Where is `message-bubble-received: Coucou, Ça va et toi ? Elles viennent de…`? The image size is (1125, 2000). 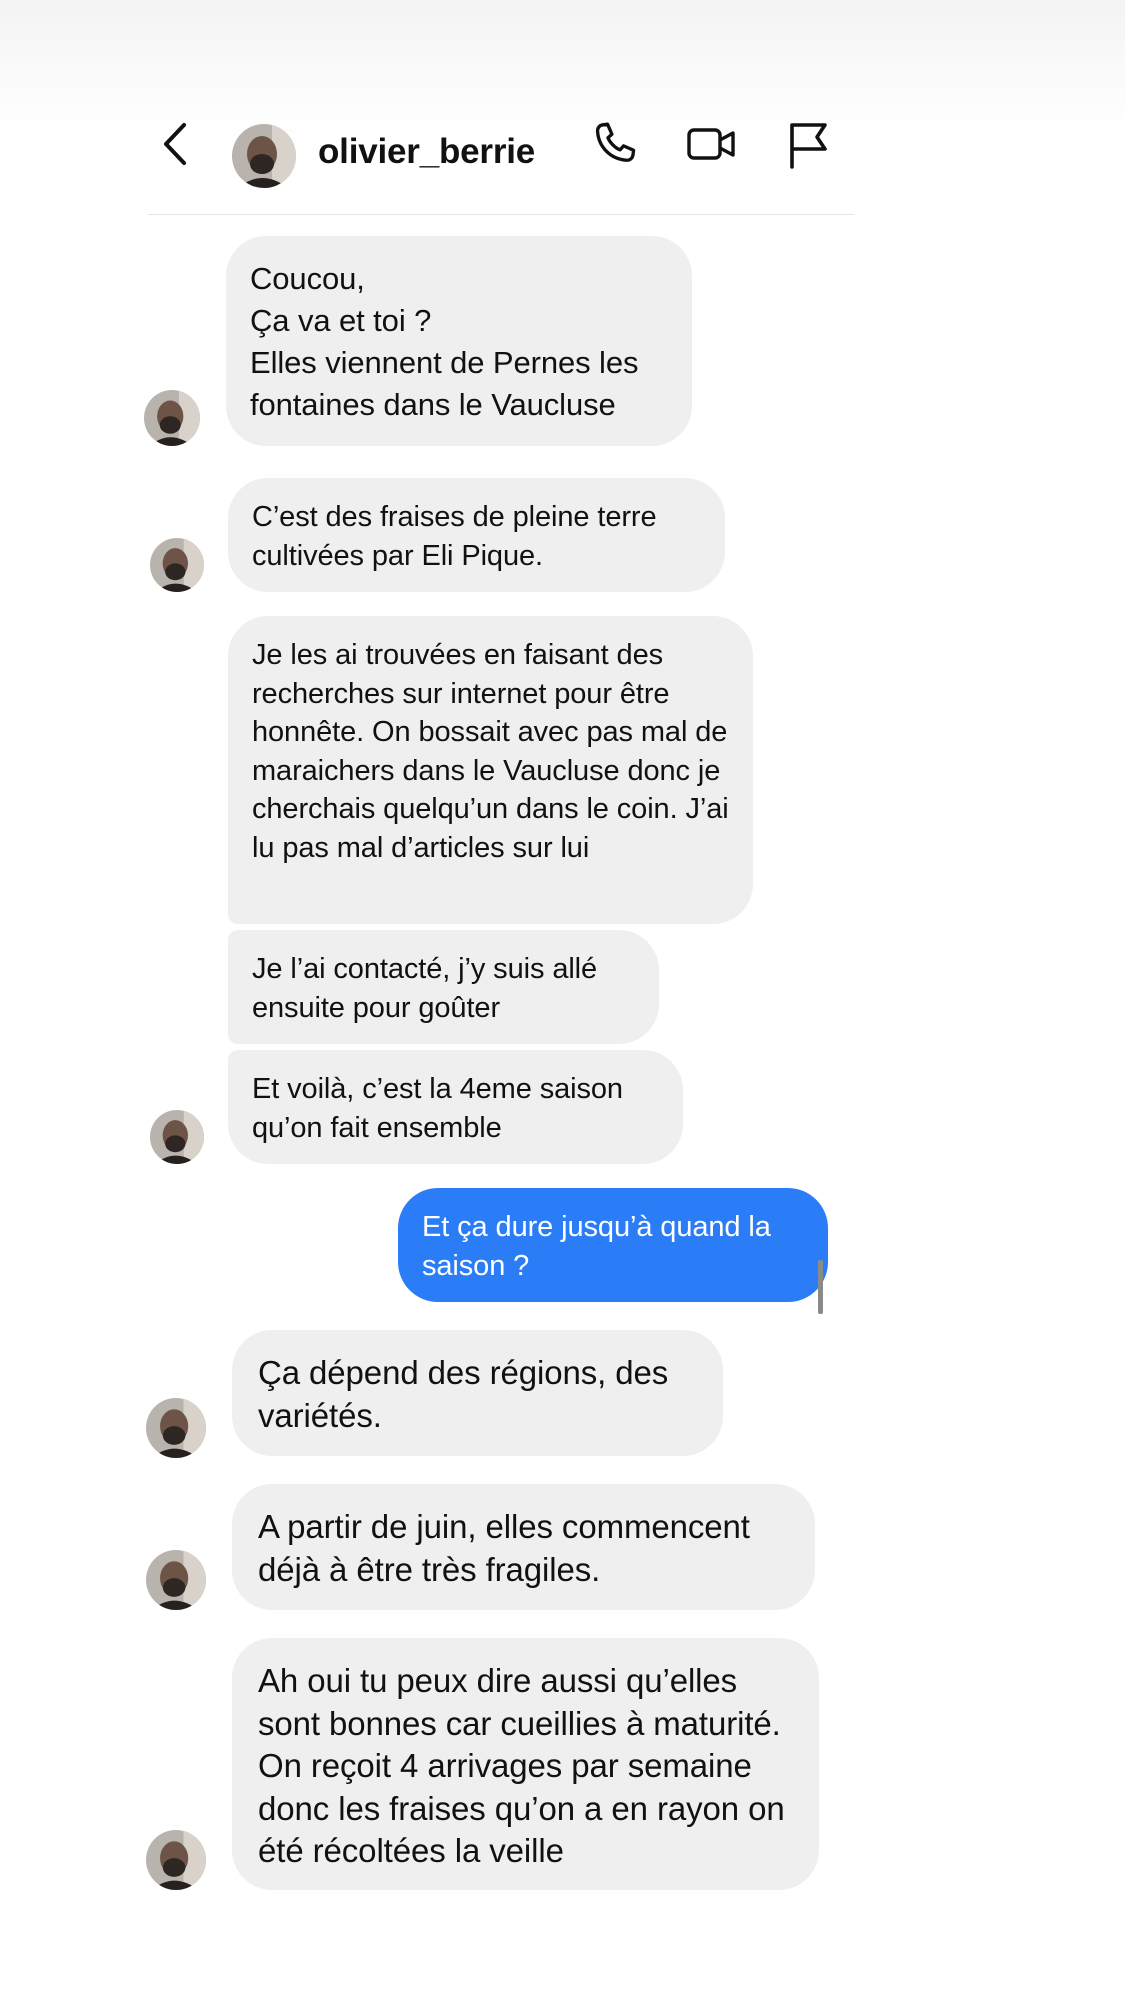 message-bubble-received: Coucou, Ça va et toi ? Elles viennent de… is located at coordinates (459, 341).